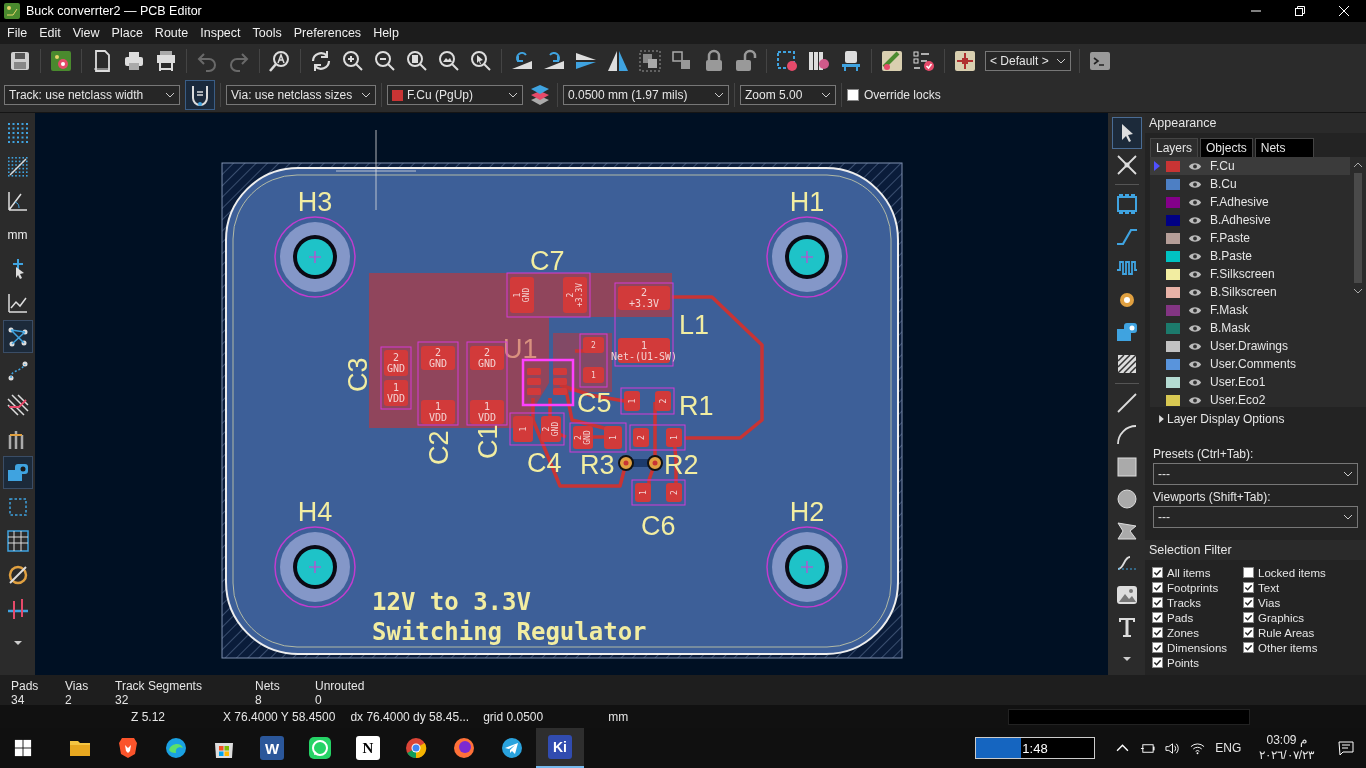 This screenshot has height=768, width=1366. What do you see at coordinates (17, 166) in the screenshot?
I see `dense-grid-icon` at bounding box center [17, 166].